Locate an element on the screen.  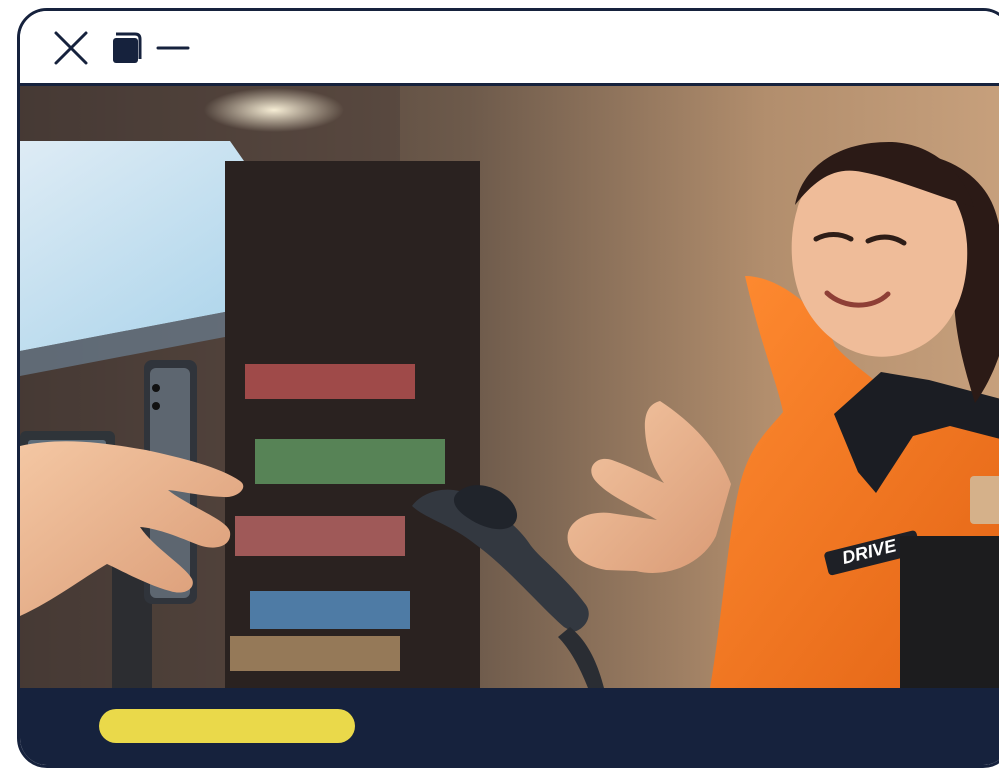
close-button is located at coordinates (71, 48).